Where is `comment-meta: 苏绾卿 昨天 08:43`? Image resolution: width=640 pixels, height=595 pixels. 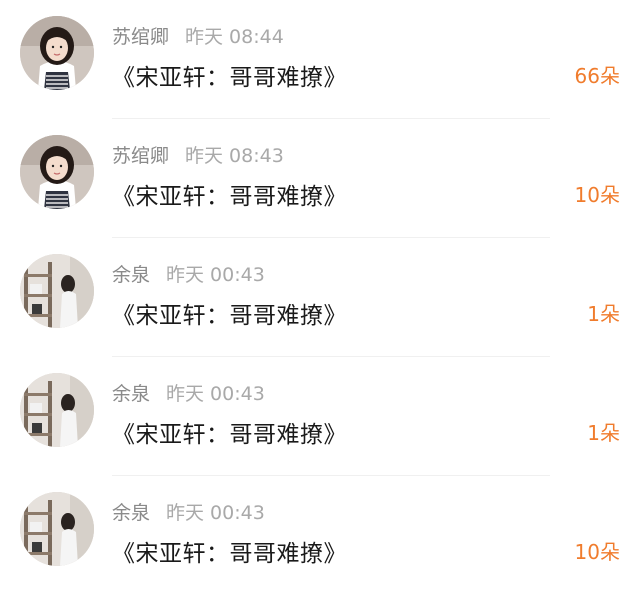
comment-meta: 苏绾卿 昨天 08:43 is located at coordinates (198, 154).